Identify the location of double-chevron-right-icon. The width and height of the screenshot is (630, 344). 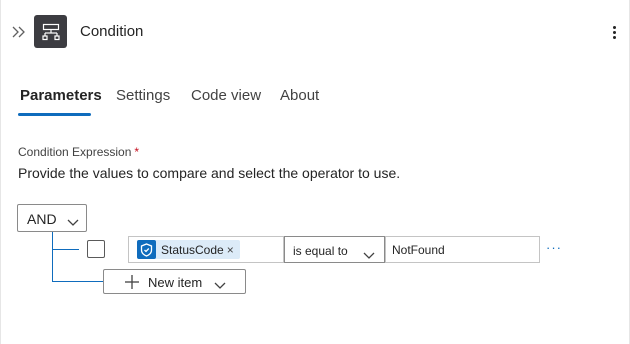
(19, 32).